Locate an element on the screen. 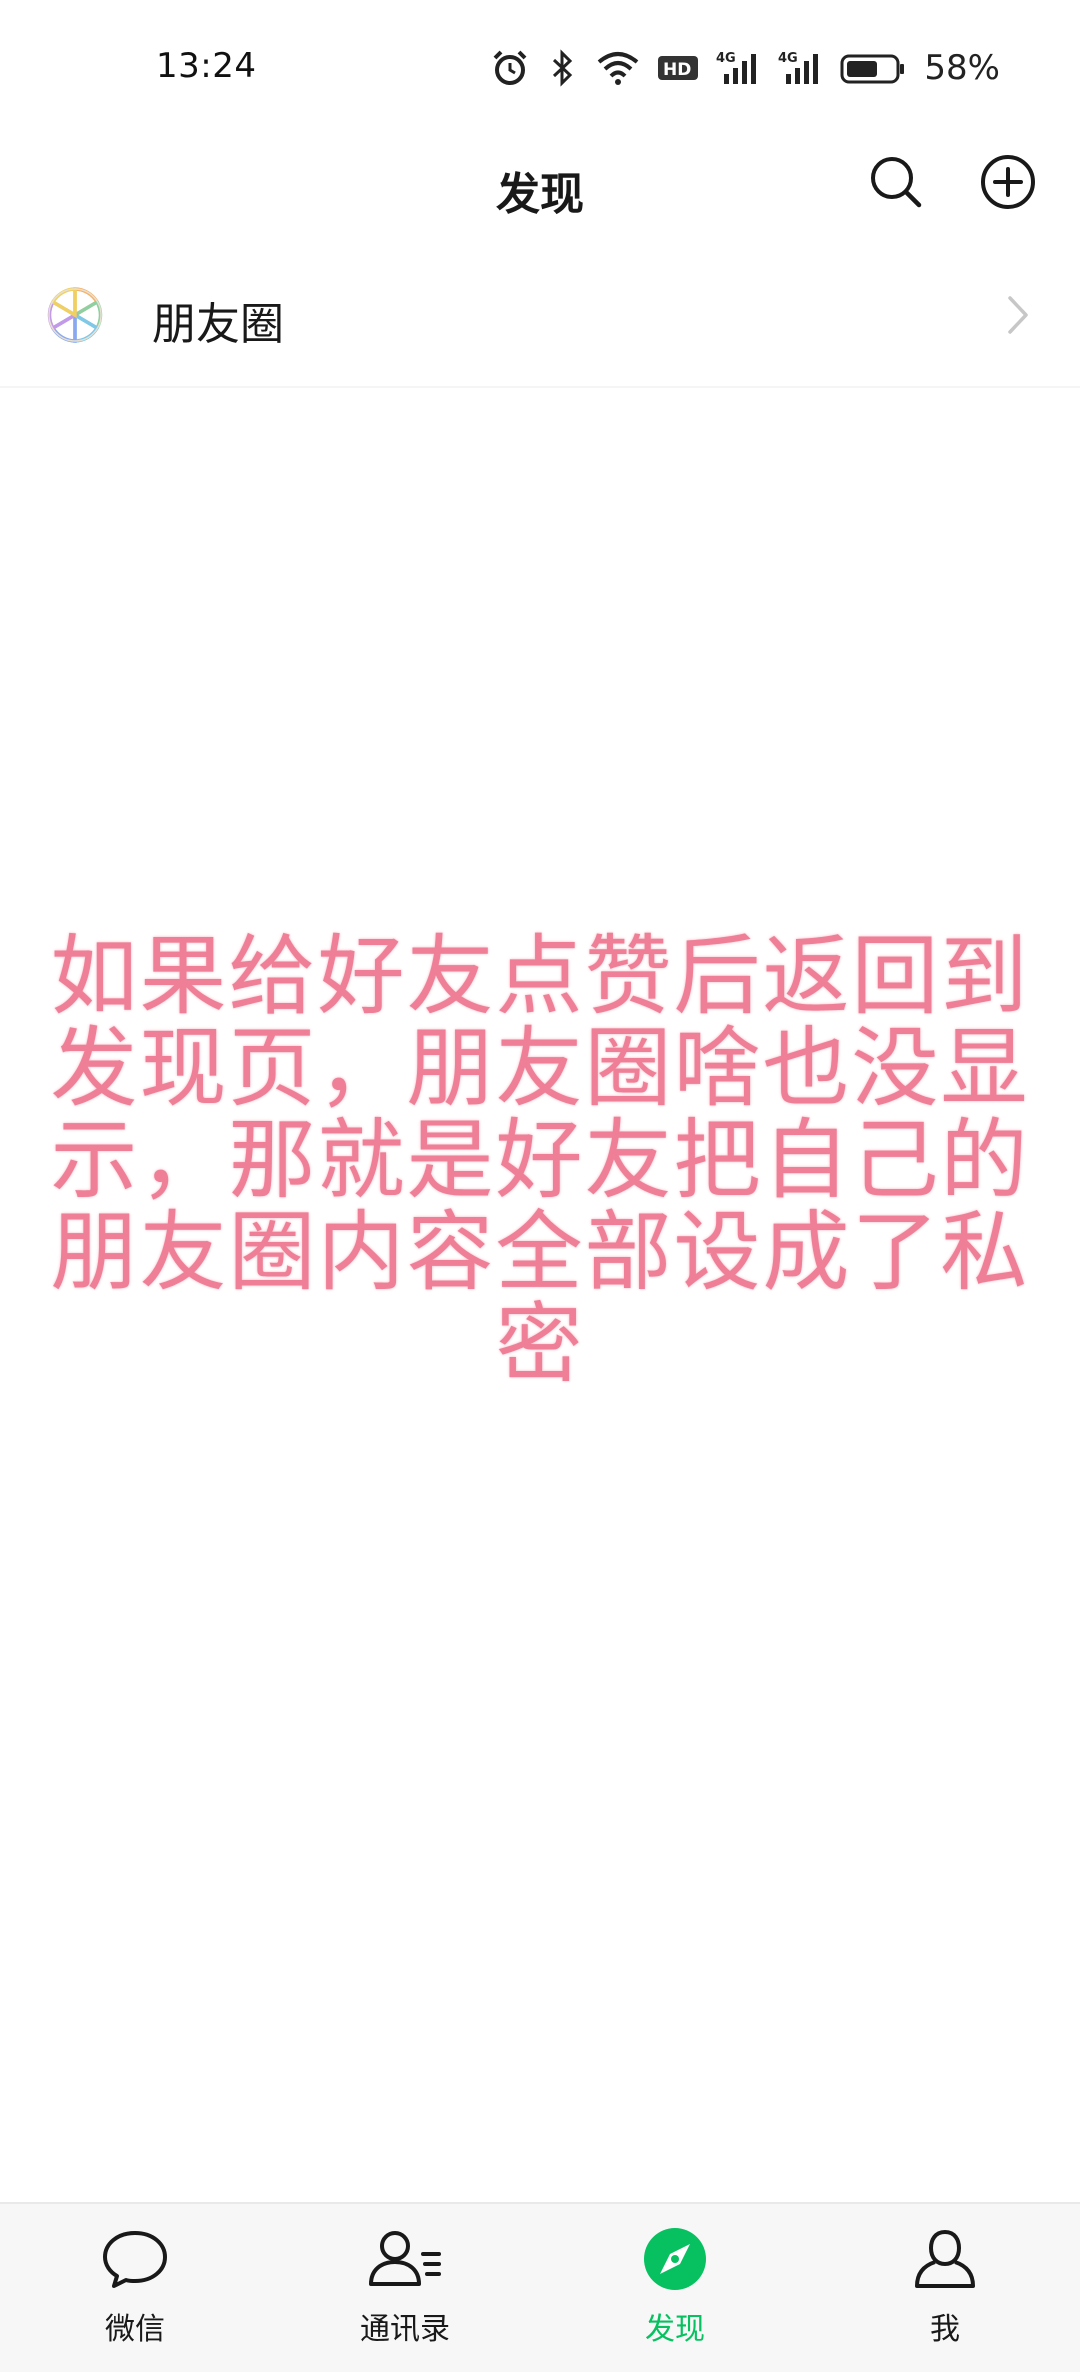 This screenshot has height=2372, width=1080. title-bar: 发现 is located at coordinates (540, 185).